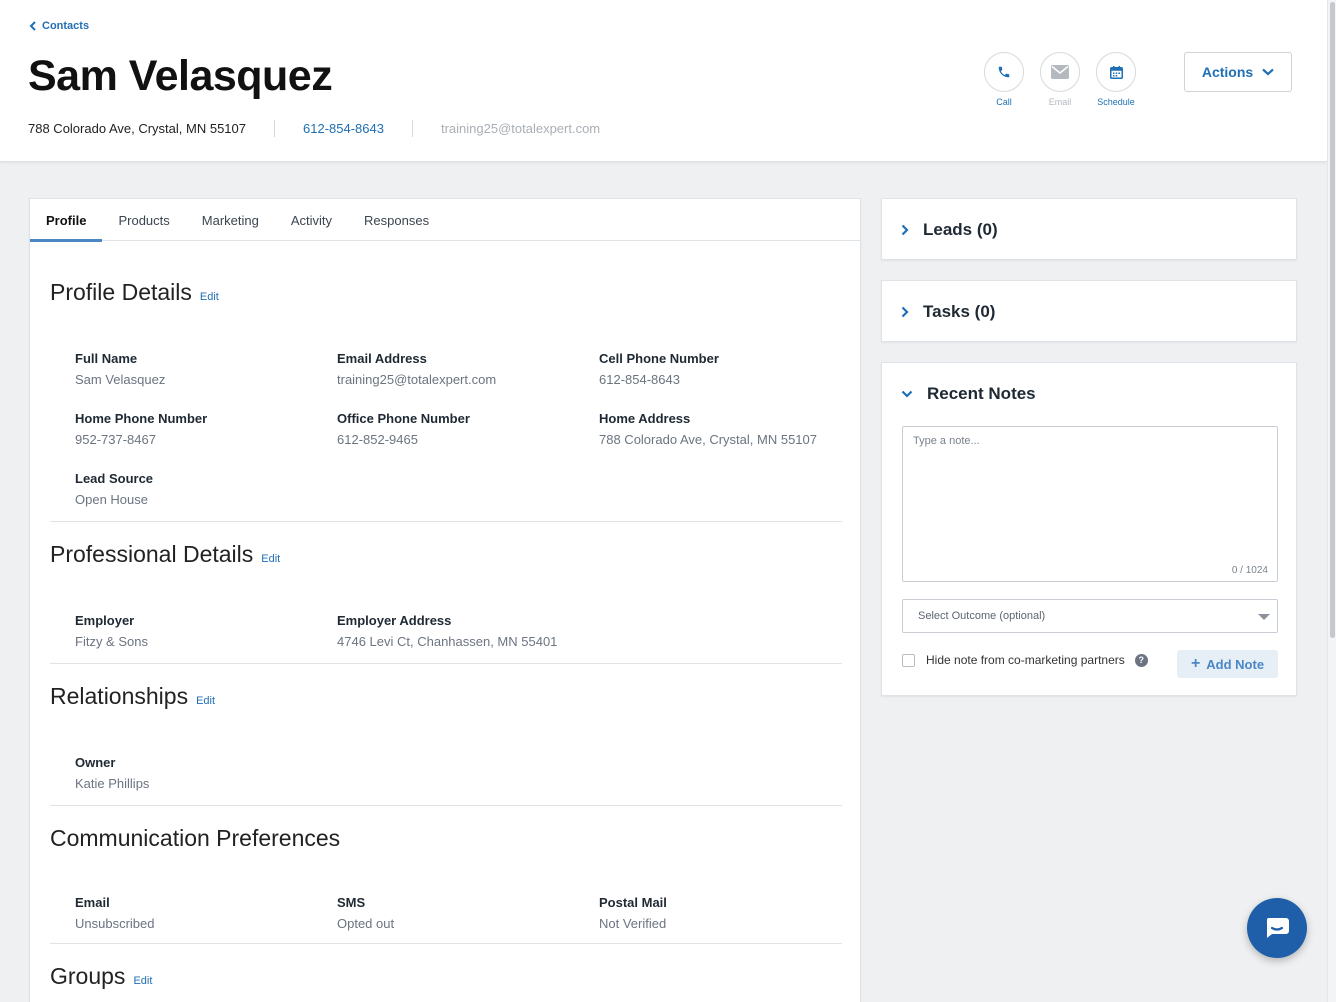 This screenshot has height=1002, width=1336. What do you see at coordinates (382, 358) in the screenshot?
I see `field-label: Email Address` at bounding box center [382, 358].